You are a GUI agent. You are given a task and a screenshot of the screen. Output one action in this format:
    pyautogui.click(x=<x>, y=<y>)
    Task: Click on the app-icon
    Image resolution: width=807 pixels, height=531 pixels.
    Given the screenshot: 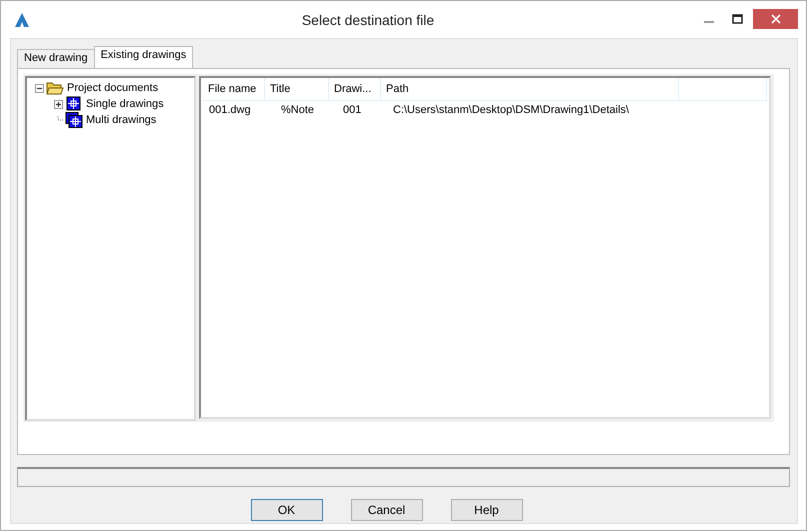 What is the action you would take?
    pyautogui.click(x=22, y=19)
    